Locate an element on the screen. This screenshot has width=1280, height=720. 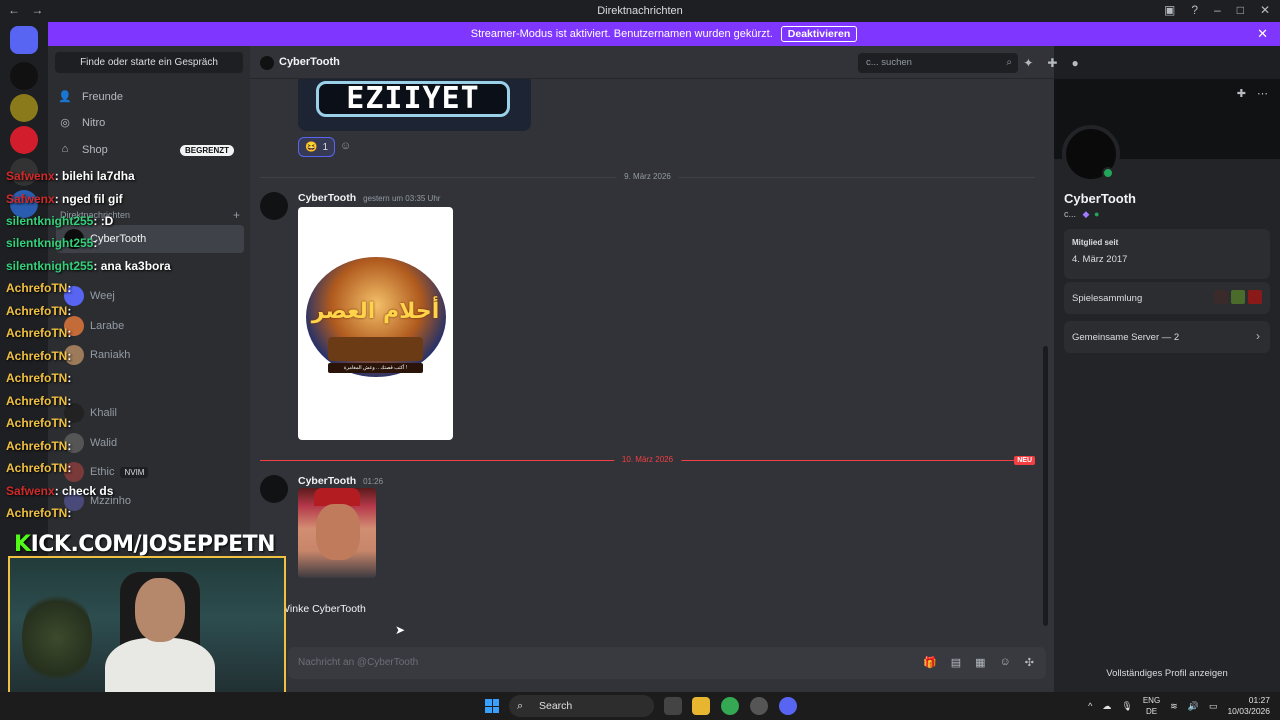
friends-icon: 👤 is located at coordinates (65, 97).